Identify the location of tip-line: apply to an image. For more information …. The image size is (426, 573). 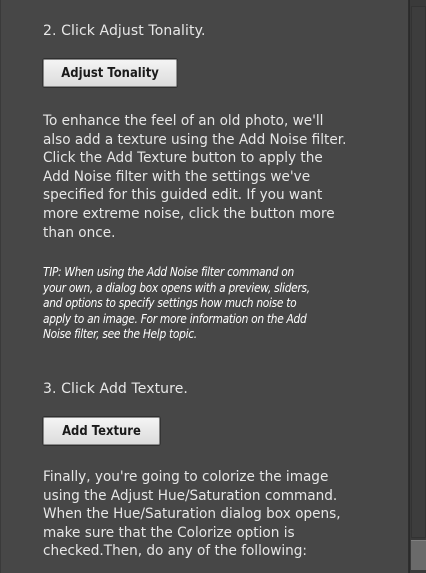
(175, 318).